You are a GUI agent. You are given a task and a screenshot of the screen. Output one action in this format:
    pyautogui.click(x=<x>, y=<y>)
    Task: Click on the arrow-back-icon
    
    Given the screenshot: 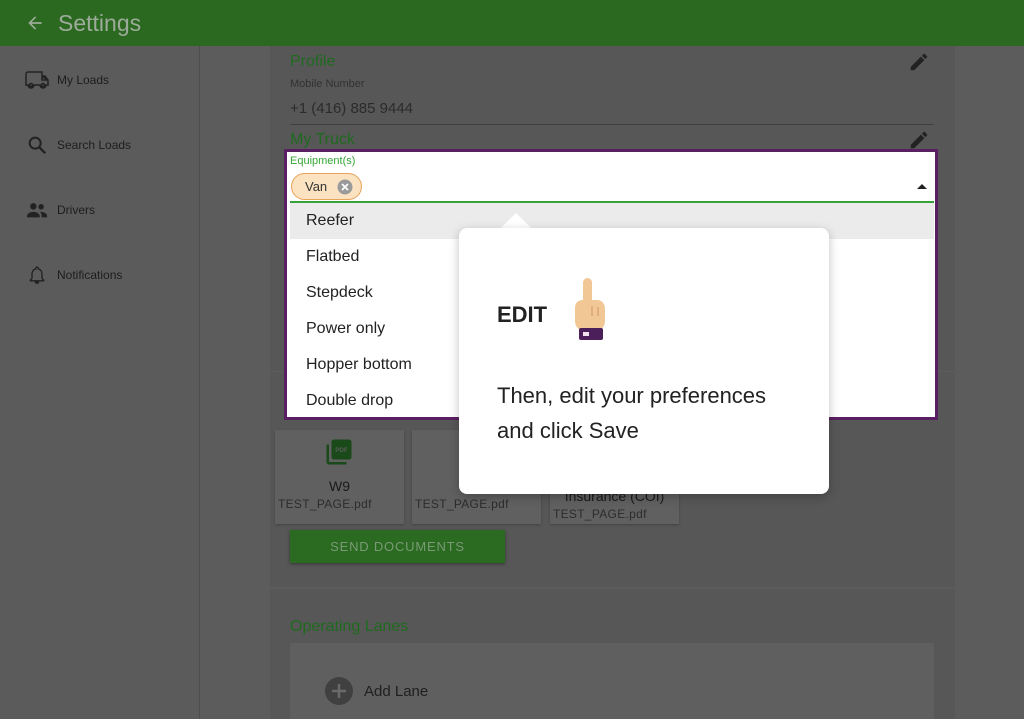 What is the action you would take?
    pyautogui.click(x=35, y=23)
    